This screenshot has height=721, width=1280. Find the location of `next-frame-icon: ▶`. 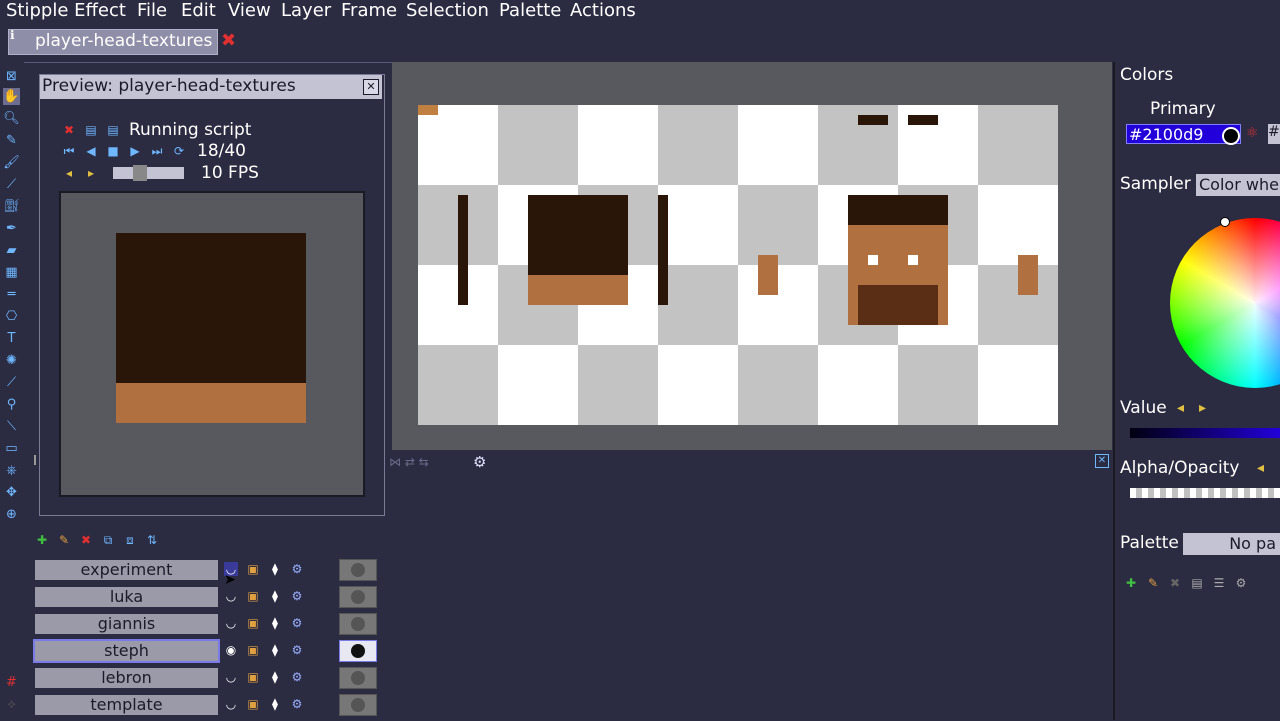

next-frame-icon: ▶ is located at coordinates (135, 151).